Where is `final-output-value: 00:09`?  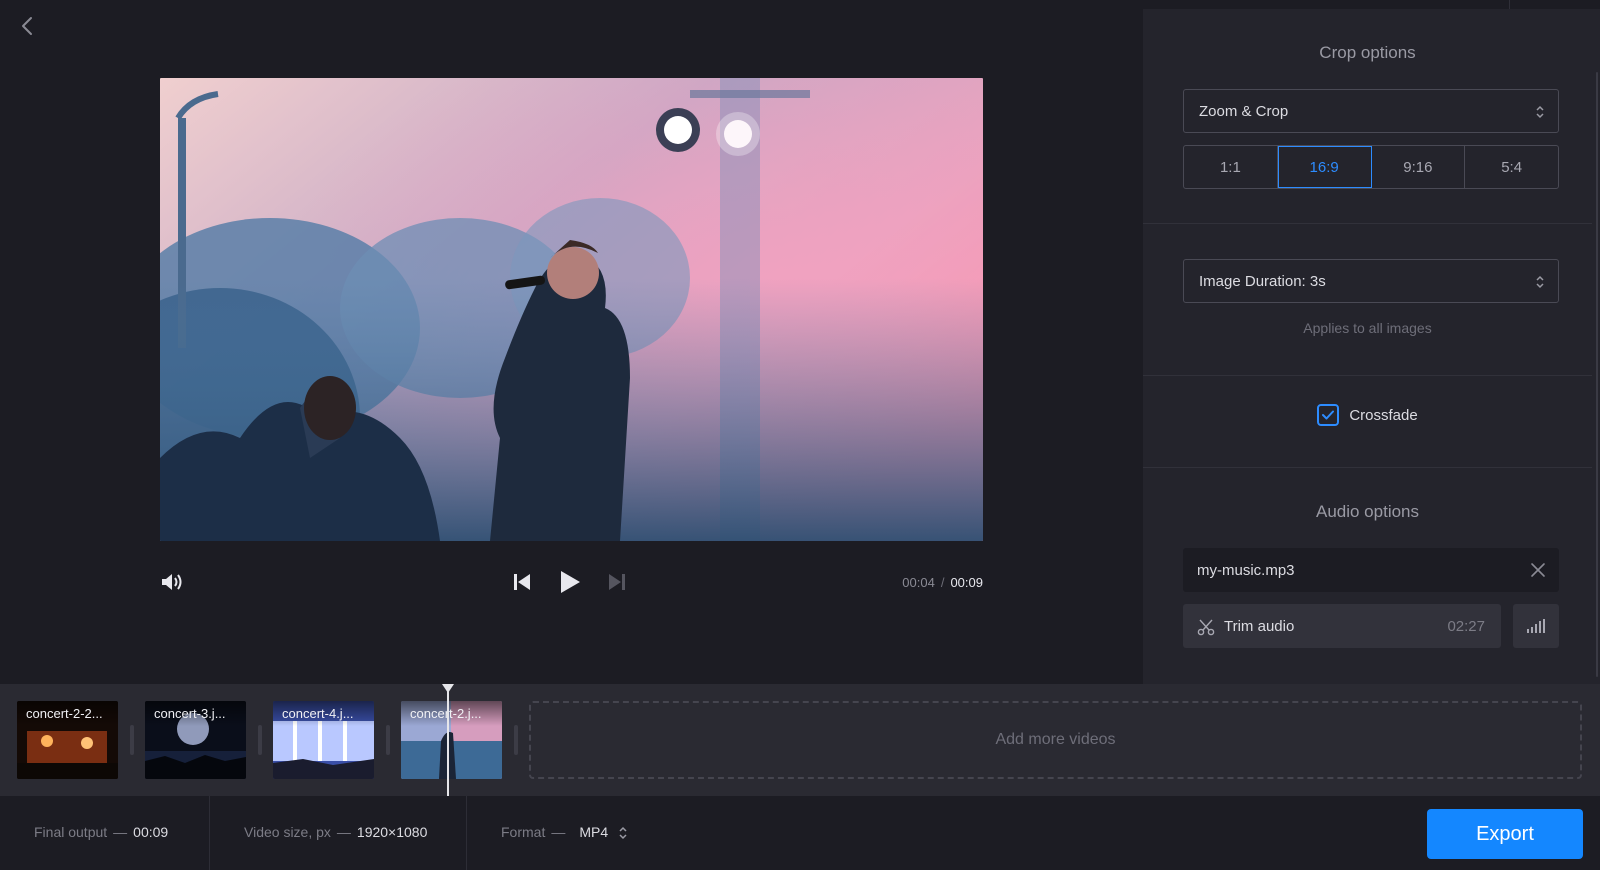
final-output-value: 00:09 is located at coordinates (151, 832).